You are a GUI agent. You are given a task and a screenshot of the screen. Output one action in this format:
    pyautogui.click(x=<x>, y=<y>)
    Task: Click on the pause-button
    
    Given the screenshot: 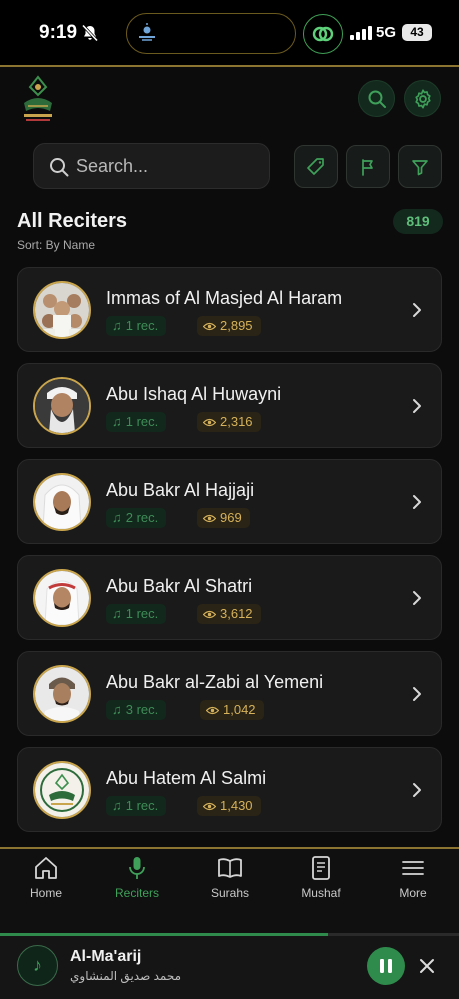 What is the action you would take?
    pyautogui.click(x=386, y=966)
    